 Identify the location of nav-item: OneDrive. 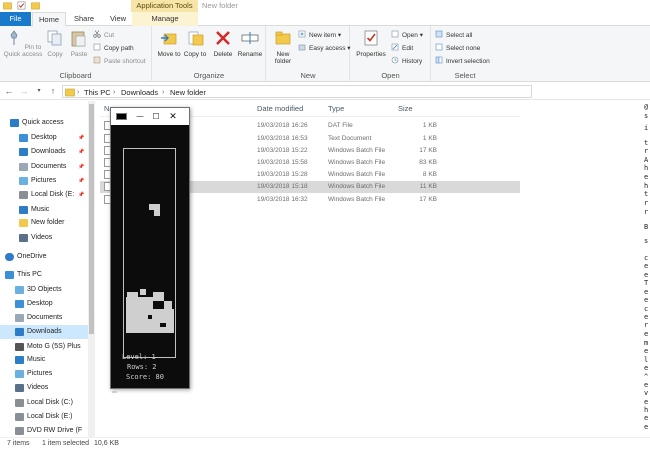
(44, 257).